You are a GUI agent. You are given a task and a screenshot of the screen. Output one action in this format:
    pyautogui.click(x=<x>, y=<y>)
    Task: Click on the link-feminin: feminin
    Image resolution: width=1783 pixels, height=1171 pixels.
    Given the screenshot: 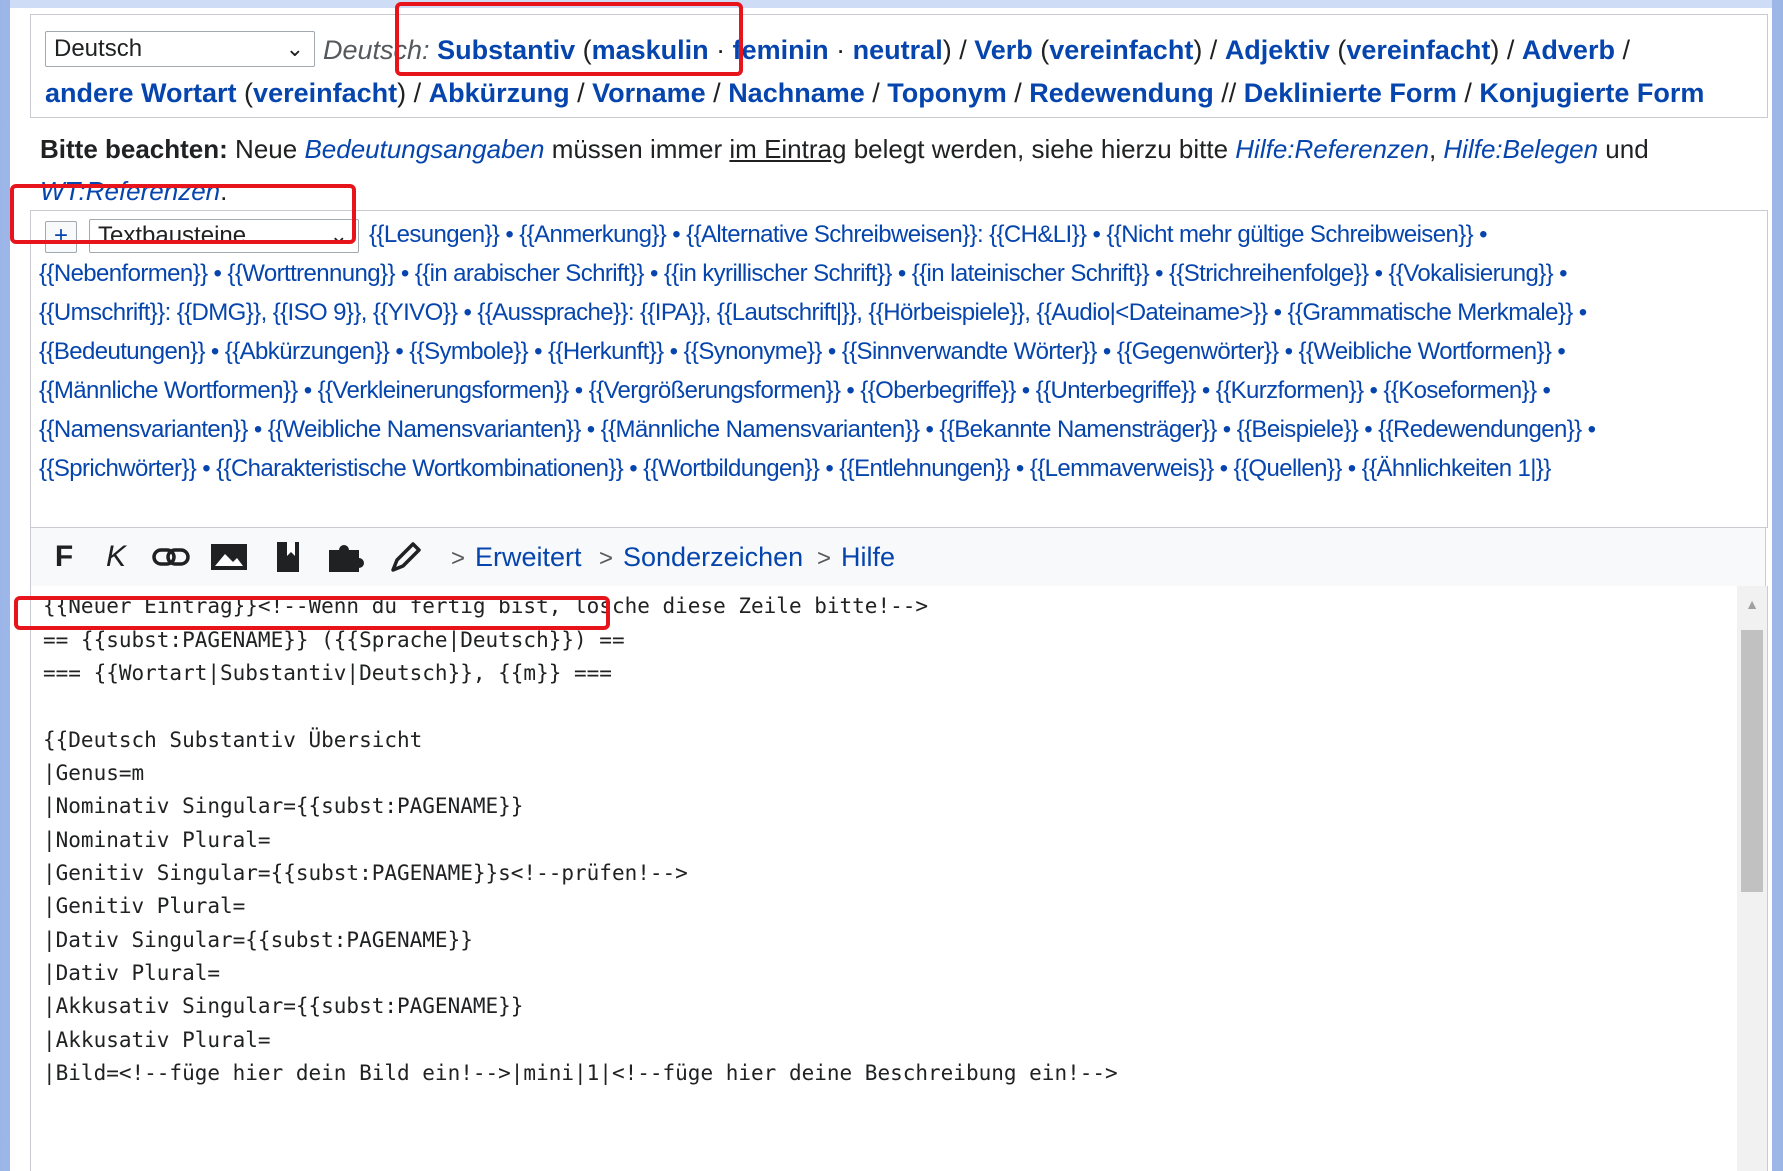 What is the action you would take?
    pyautogui.click(x=781, y=50)
    